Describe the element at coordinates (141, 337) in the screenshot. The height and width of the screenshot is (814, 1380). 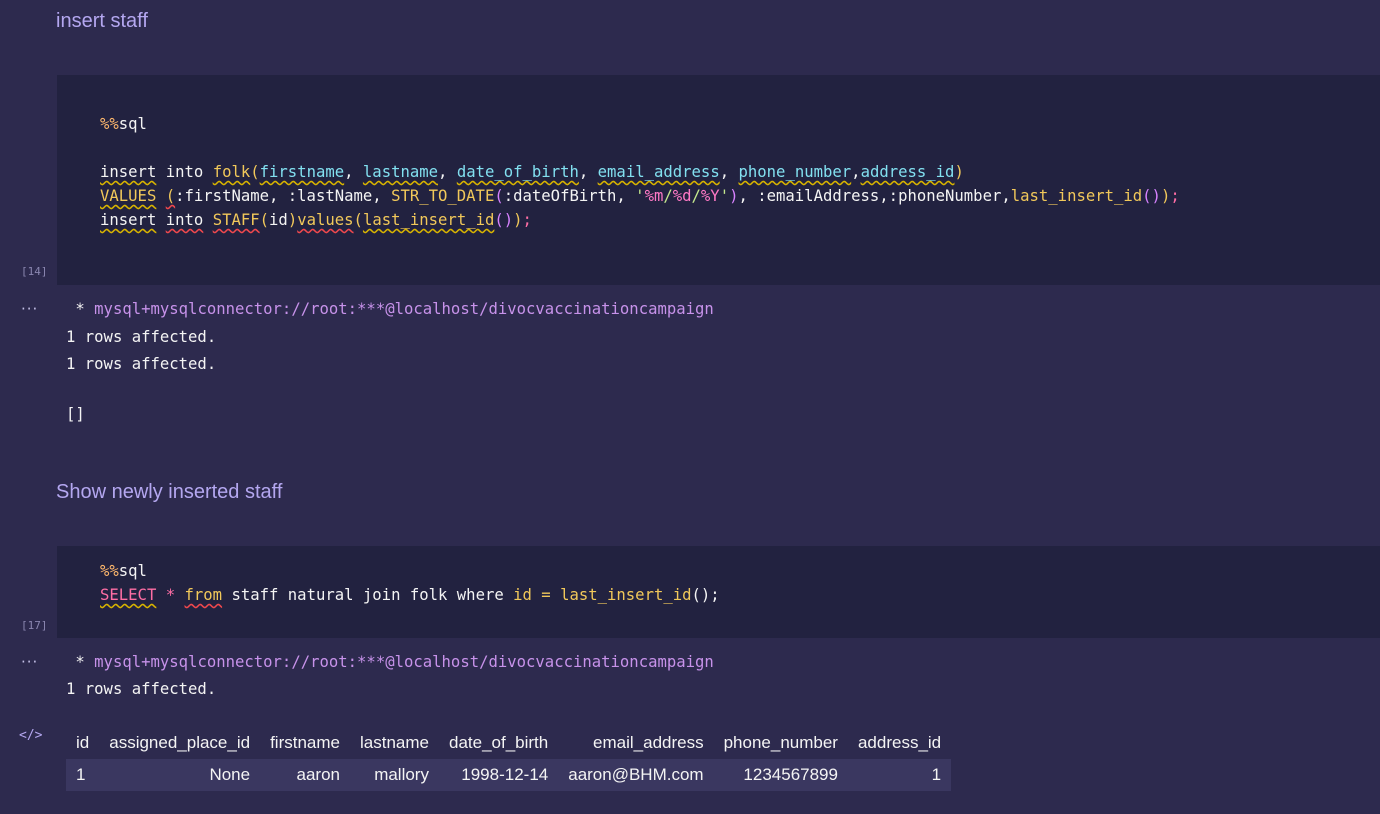
I see `rows-affected-1: 1 rows affected.` at that location.